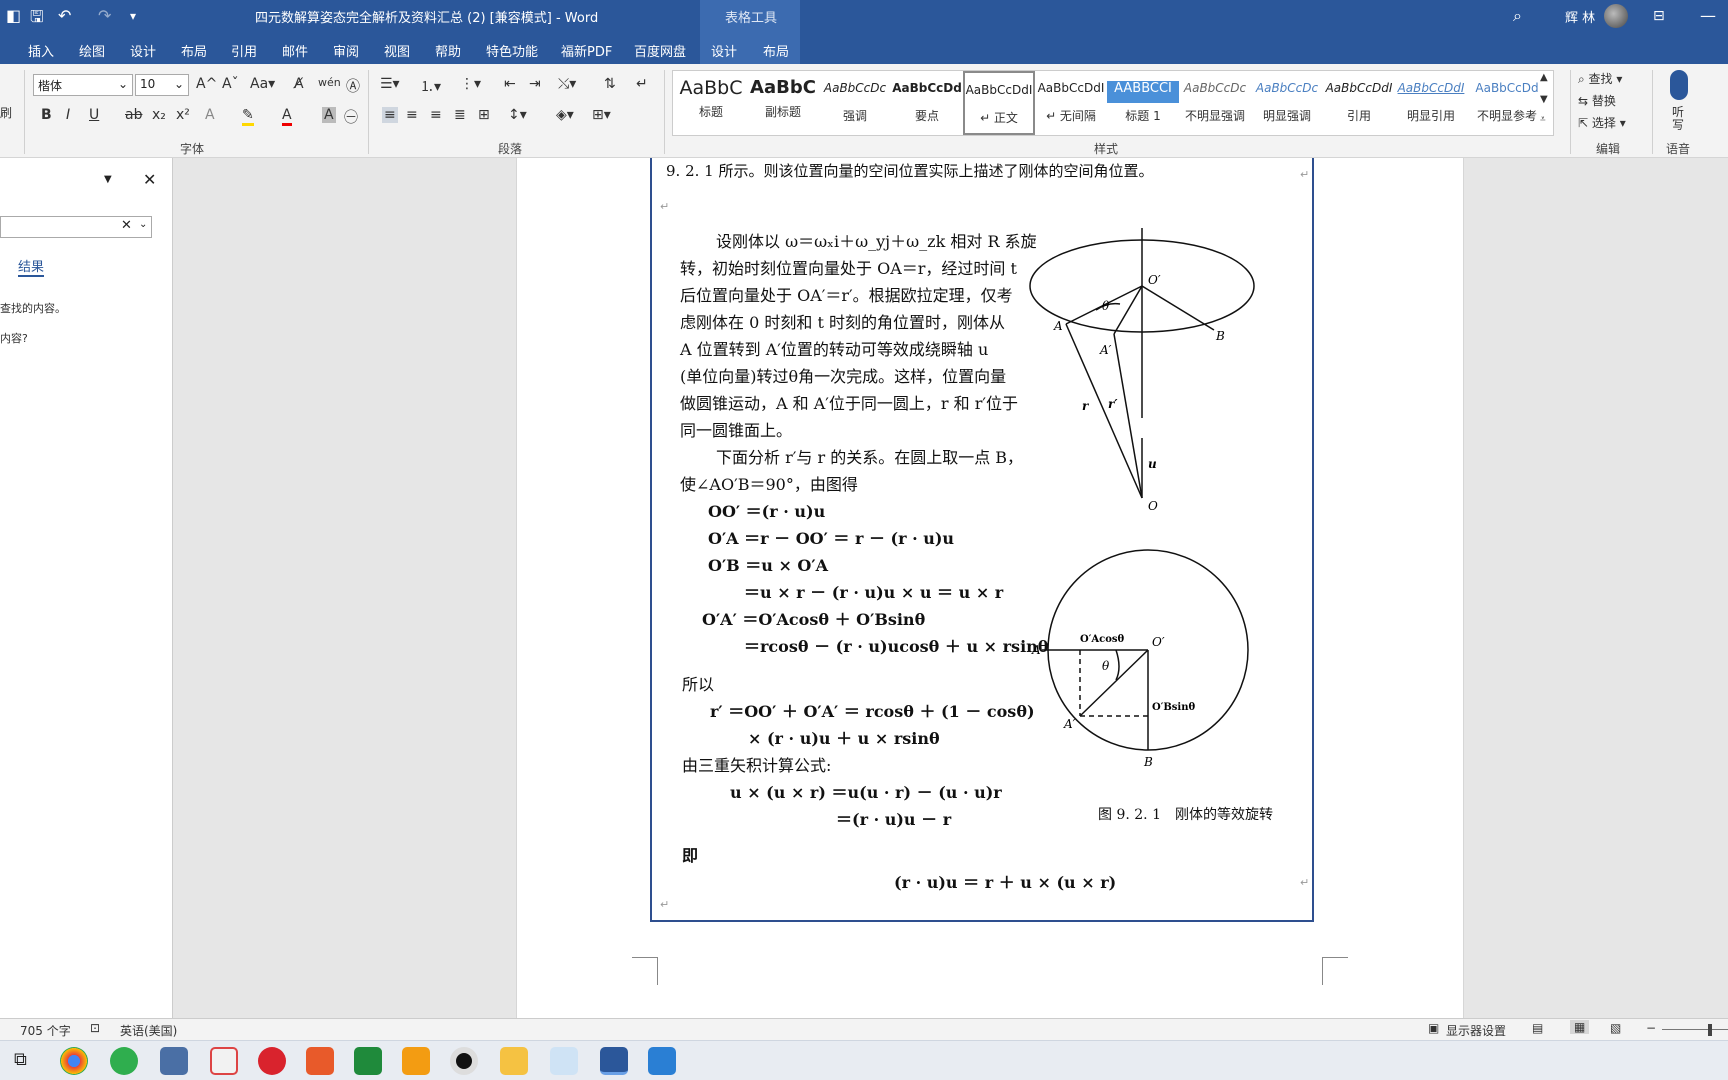 The height and width of the screenshot is (1080, 1728). Describe the element at coordinates (368, 1061) in the screenshot. I see `visio-like-icon` at that location.